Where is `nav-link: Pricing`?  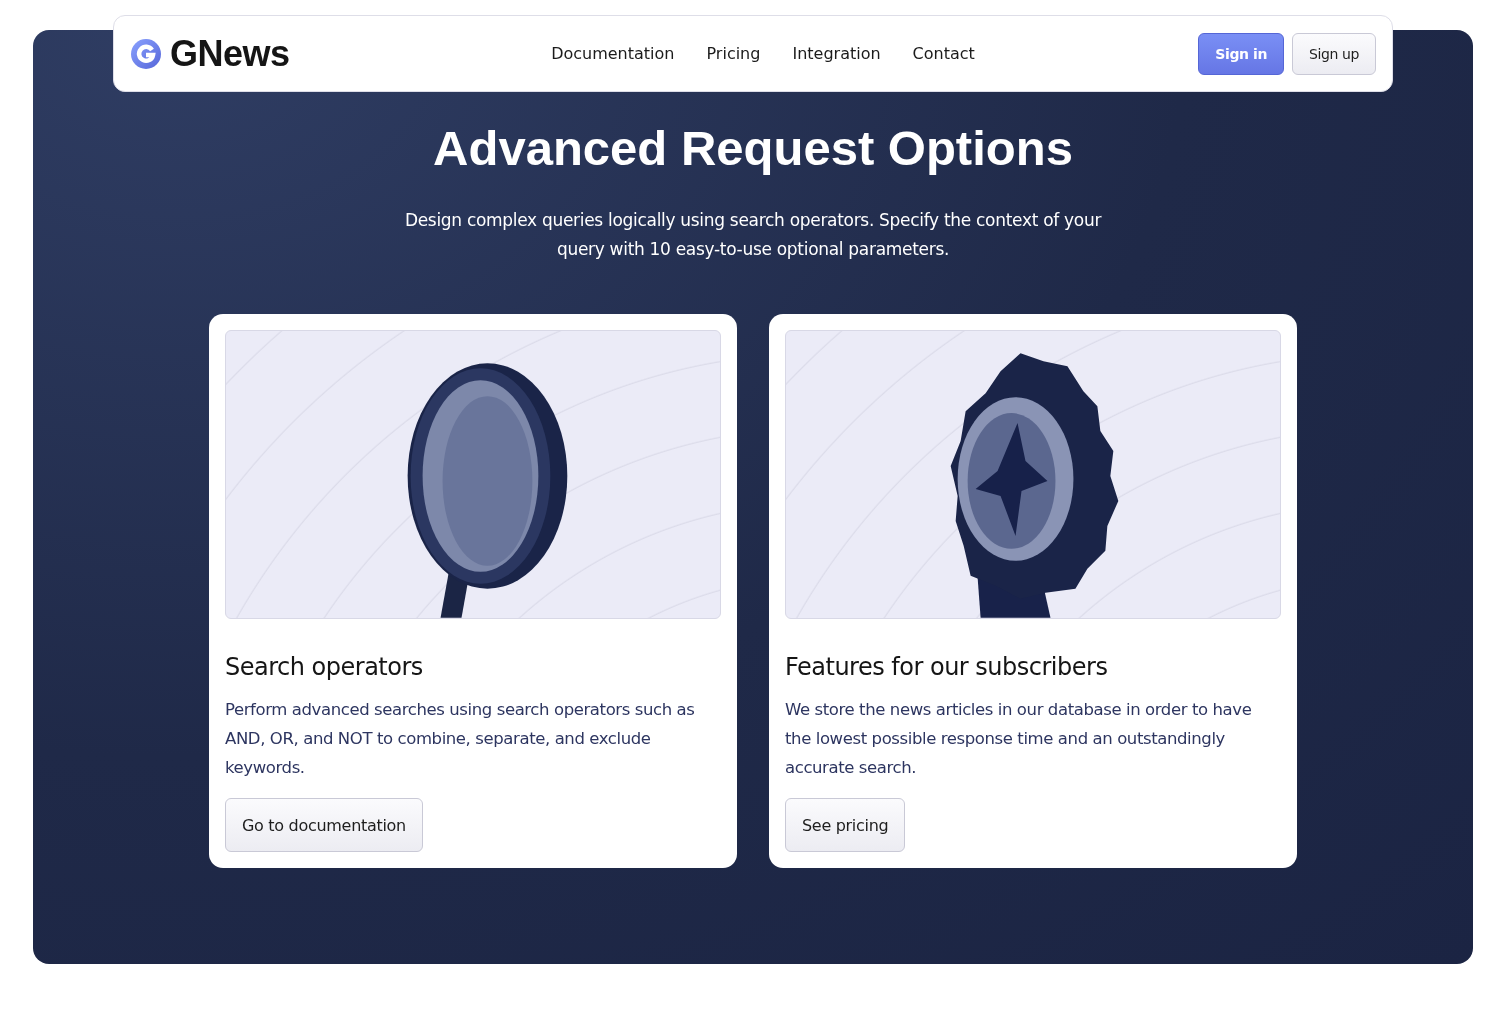 nav-link: Pricing is located at coordinates (733, 53).